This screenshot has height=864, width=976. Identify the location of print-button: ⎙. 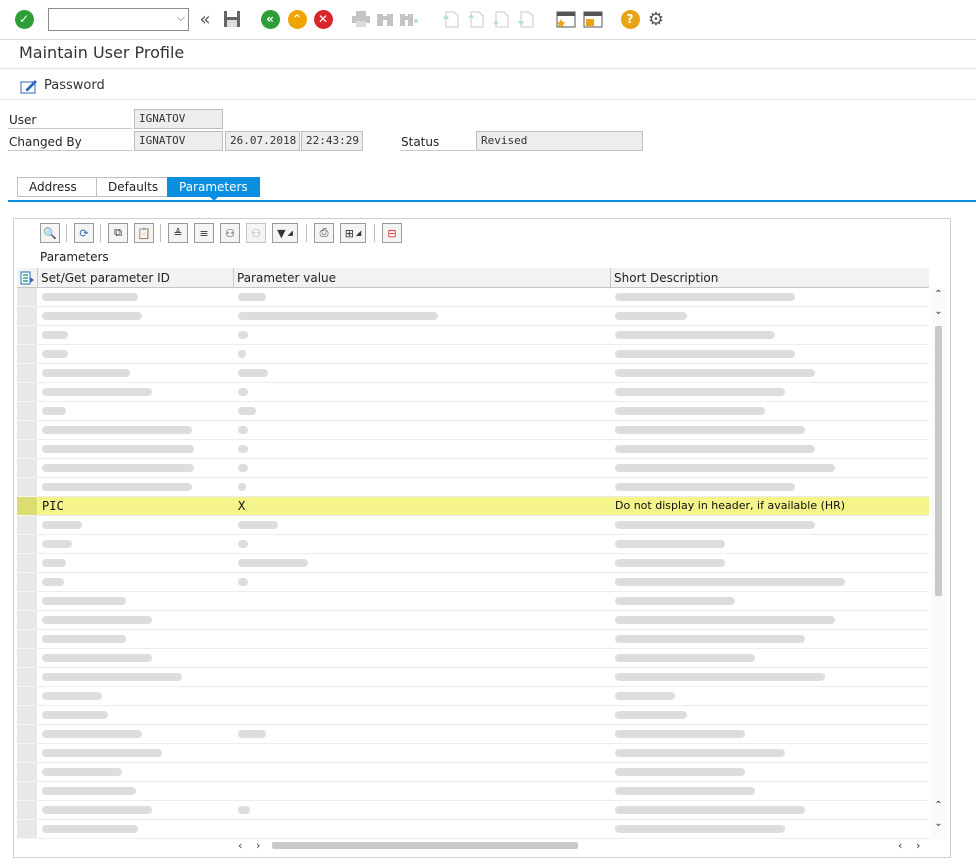
(324, 233).